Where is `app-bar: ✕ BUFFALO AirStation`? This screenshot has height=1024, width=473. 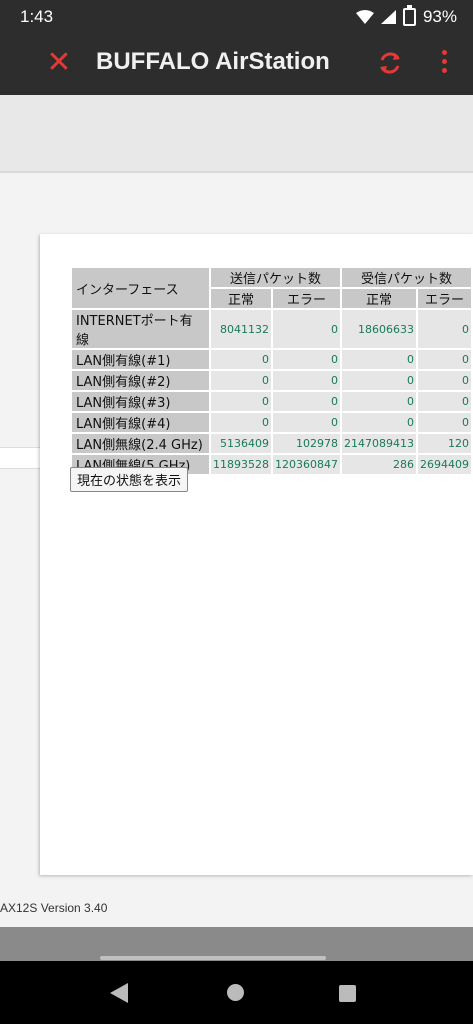
app-bar: ✕ BUFFALO AirStation is located at coordinates (236, 64).